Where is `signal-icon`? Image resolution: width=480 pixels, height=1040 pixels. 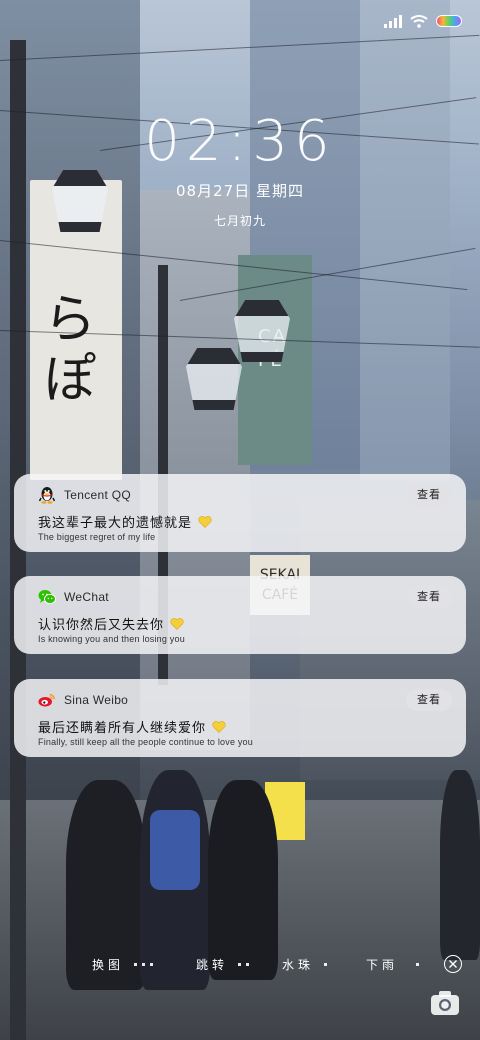
signal-icon is located at coordinates (393, 21).